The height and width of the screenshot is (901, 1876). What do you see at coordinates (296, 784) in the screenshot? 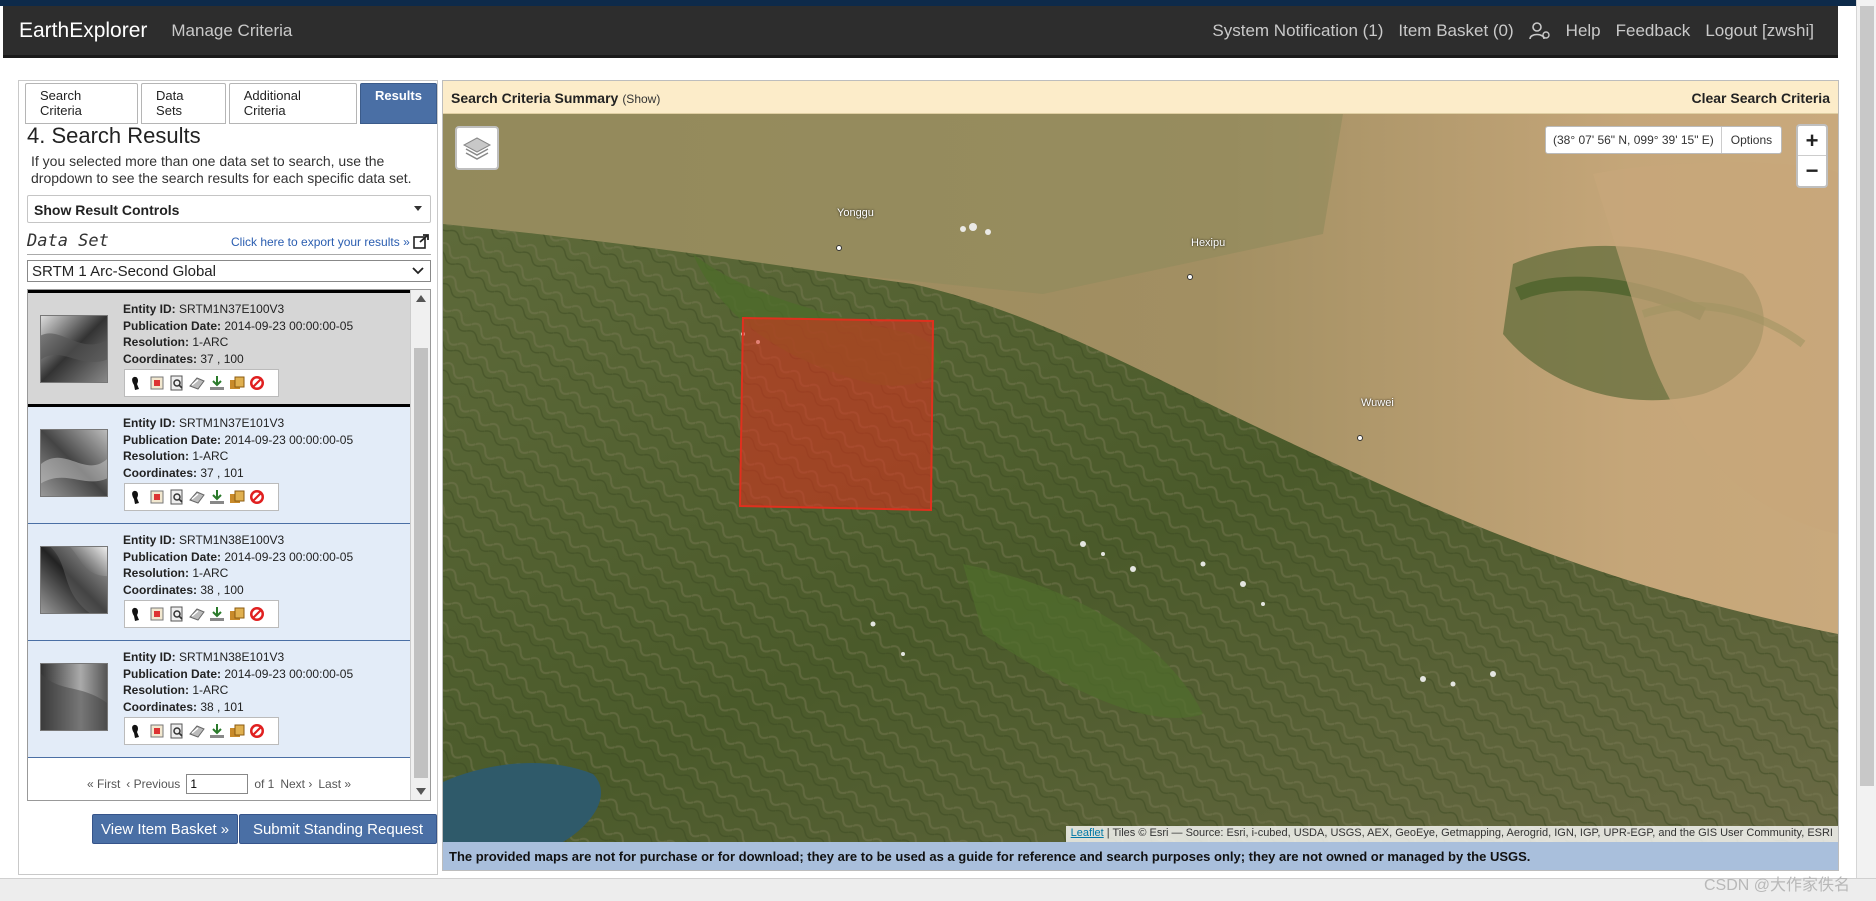
I see `pager-next-link: Next ›` at bounding box center [296, 784].